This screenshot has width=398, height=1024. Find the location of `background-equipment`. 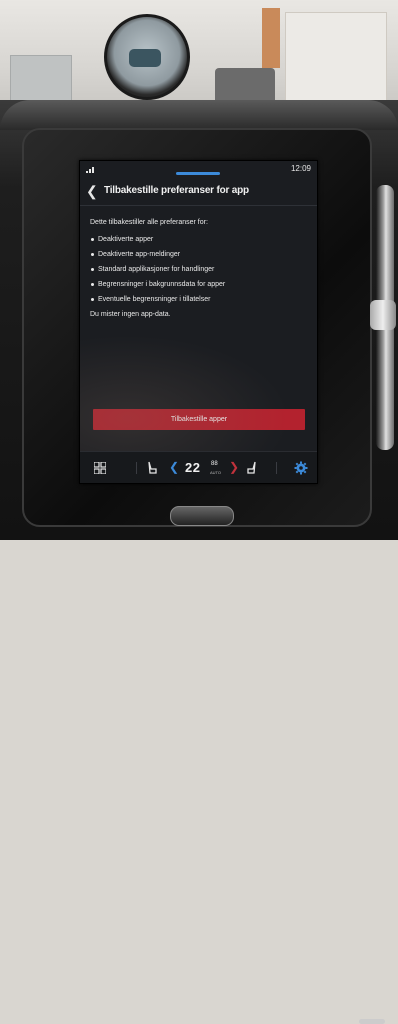

background-equipment is located at coordinates (245, 86).